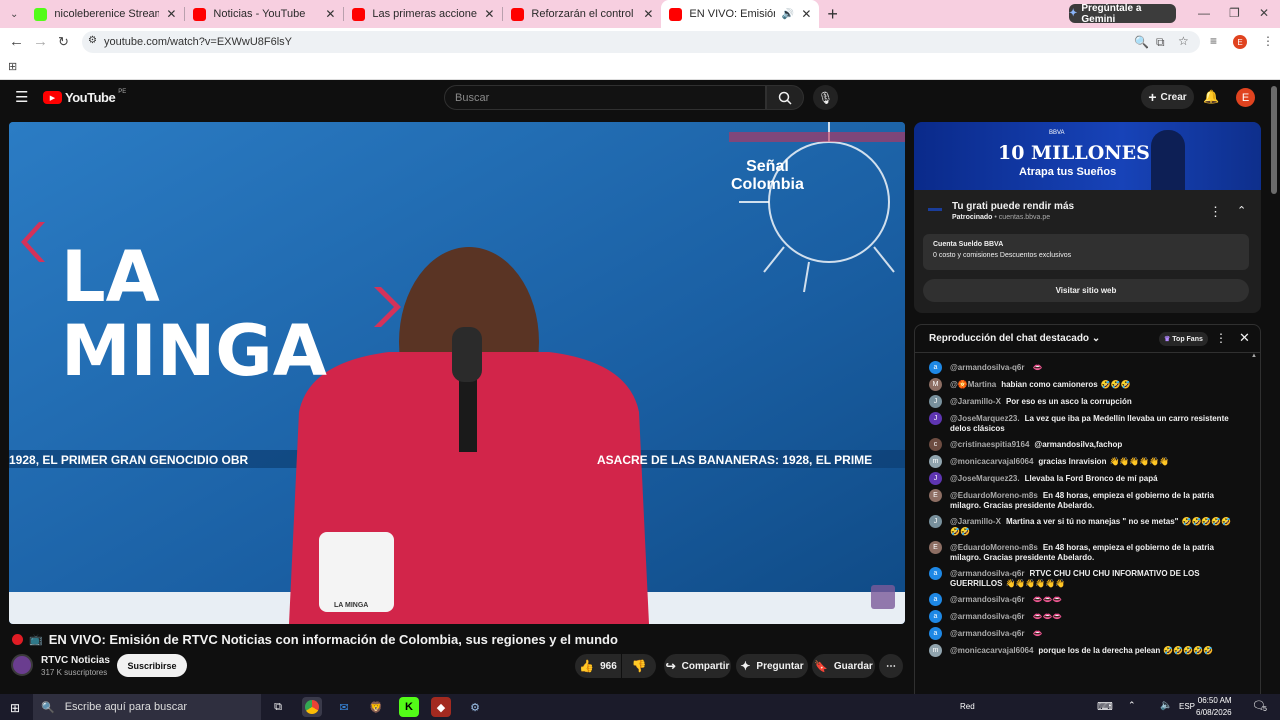 Image resolution: width=1280 pixels, height=720 pixels. I want to click on top-fans-badge: ♛ Top Fans, so click(1183, 339).